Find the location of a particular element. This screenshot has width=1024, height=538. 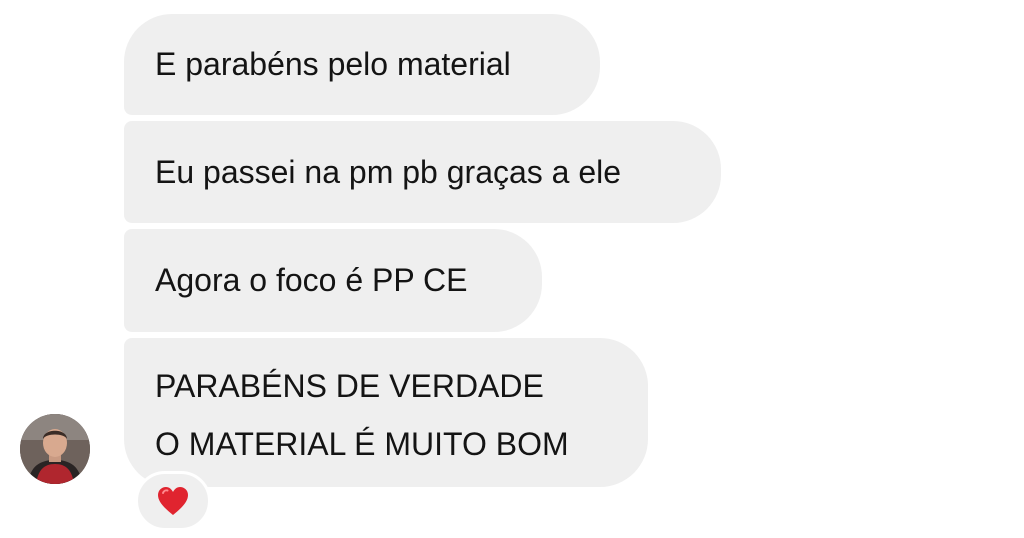

message-text-line: O MATERIAL É MUITO BOM is located at coordinates (362, 444).